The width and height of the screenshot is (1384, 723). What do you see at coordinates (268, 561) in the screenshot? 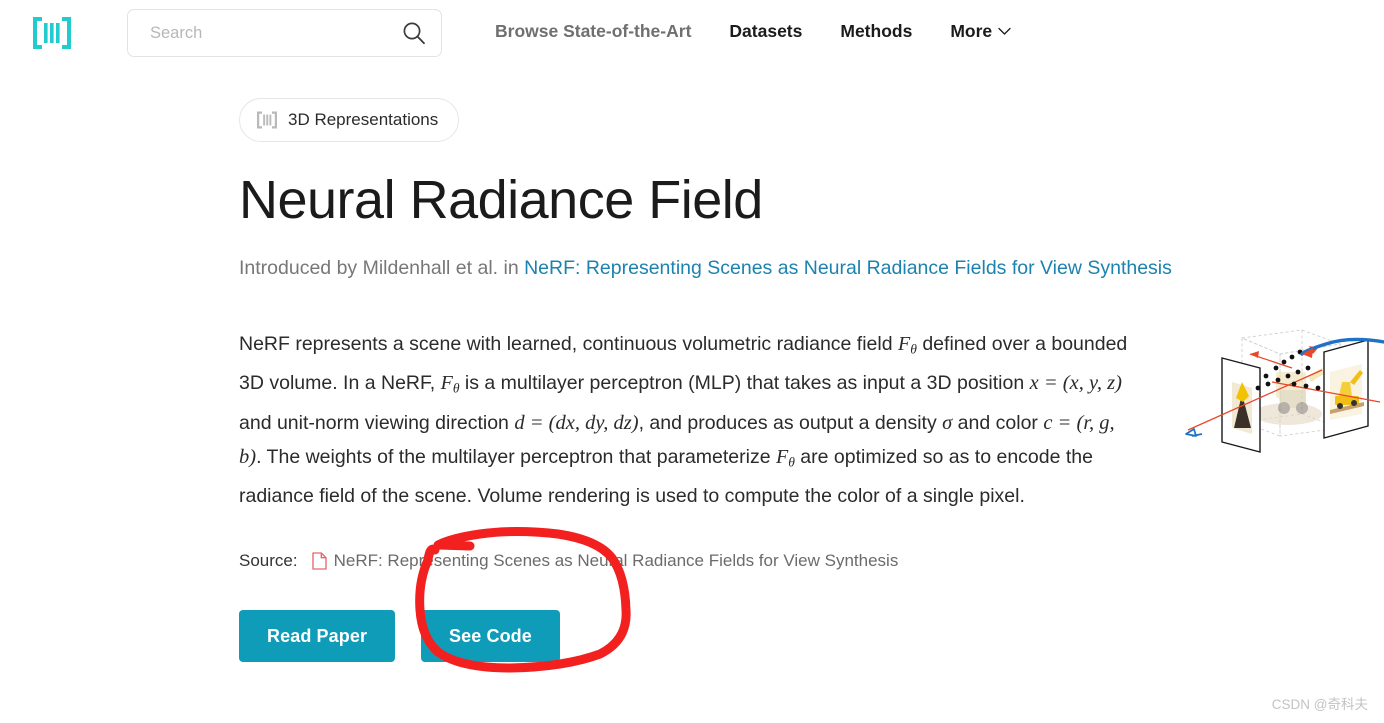
I see `source-label: Source:` at bounding box center [268, 561].